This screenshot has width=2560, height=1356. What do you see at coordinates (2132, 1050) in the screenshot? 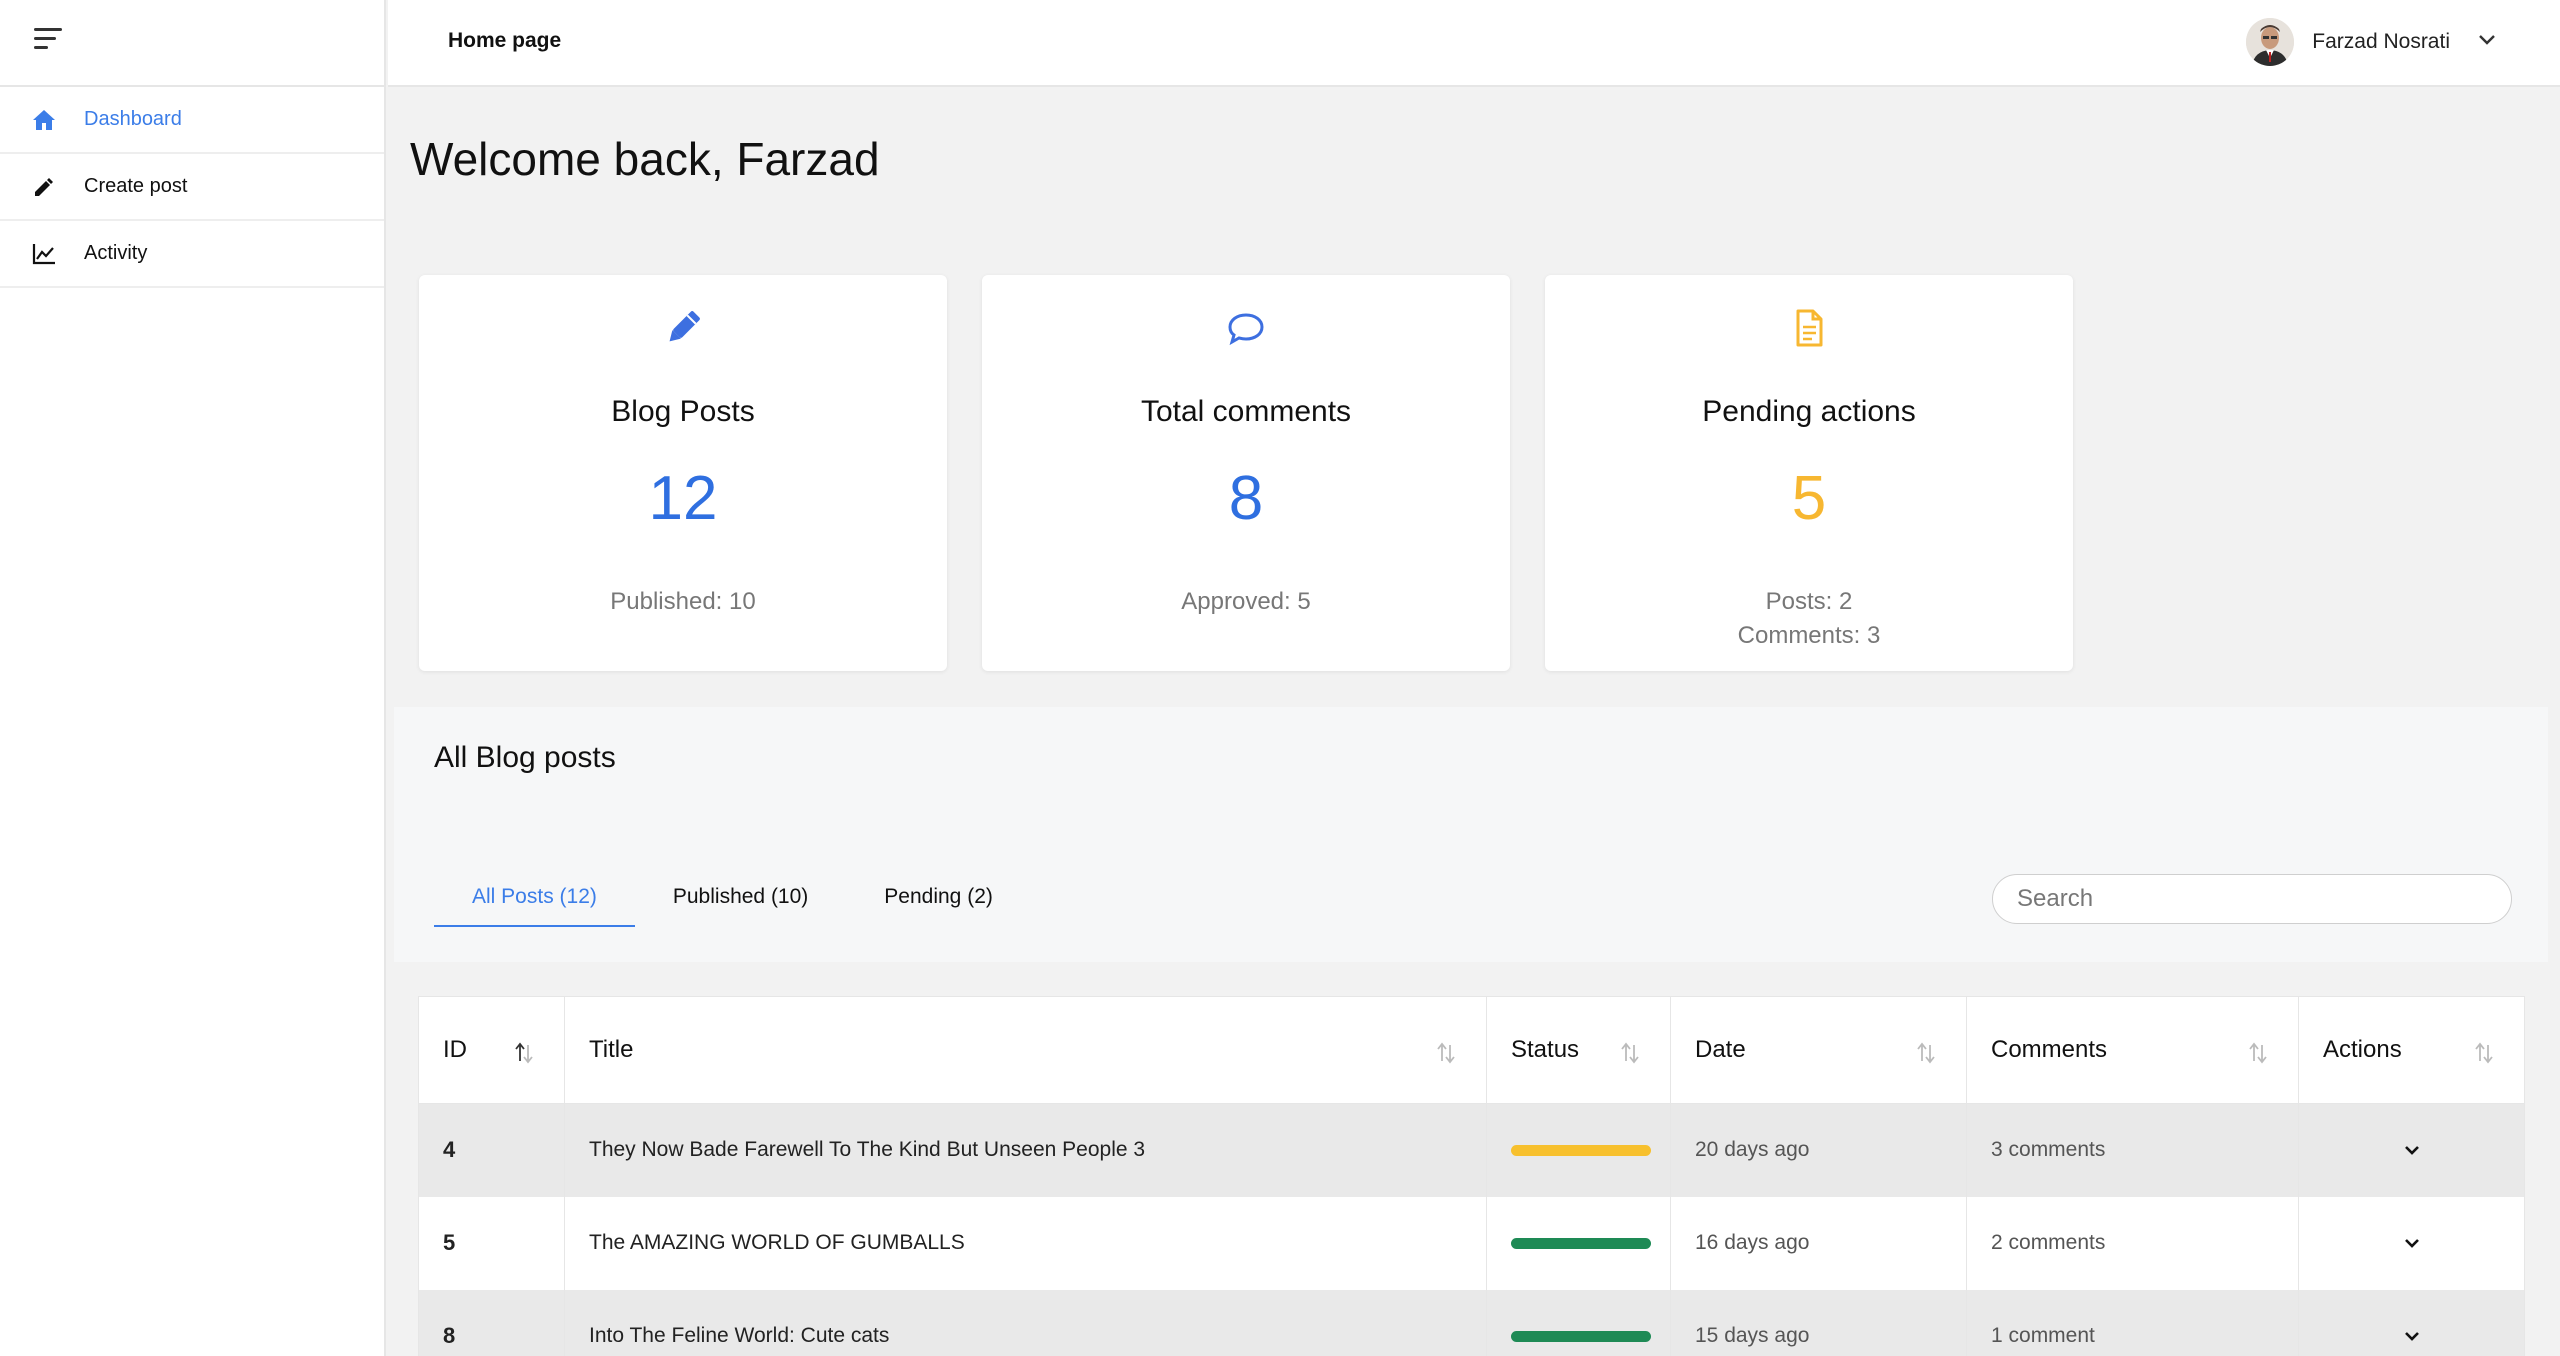
I see `column-header-comments: Comments` at bounding box center [2132, 1050].